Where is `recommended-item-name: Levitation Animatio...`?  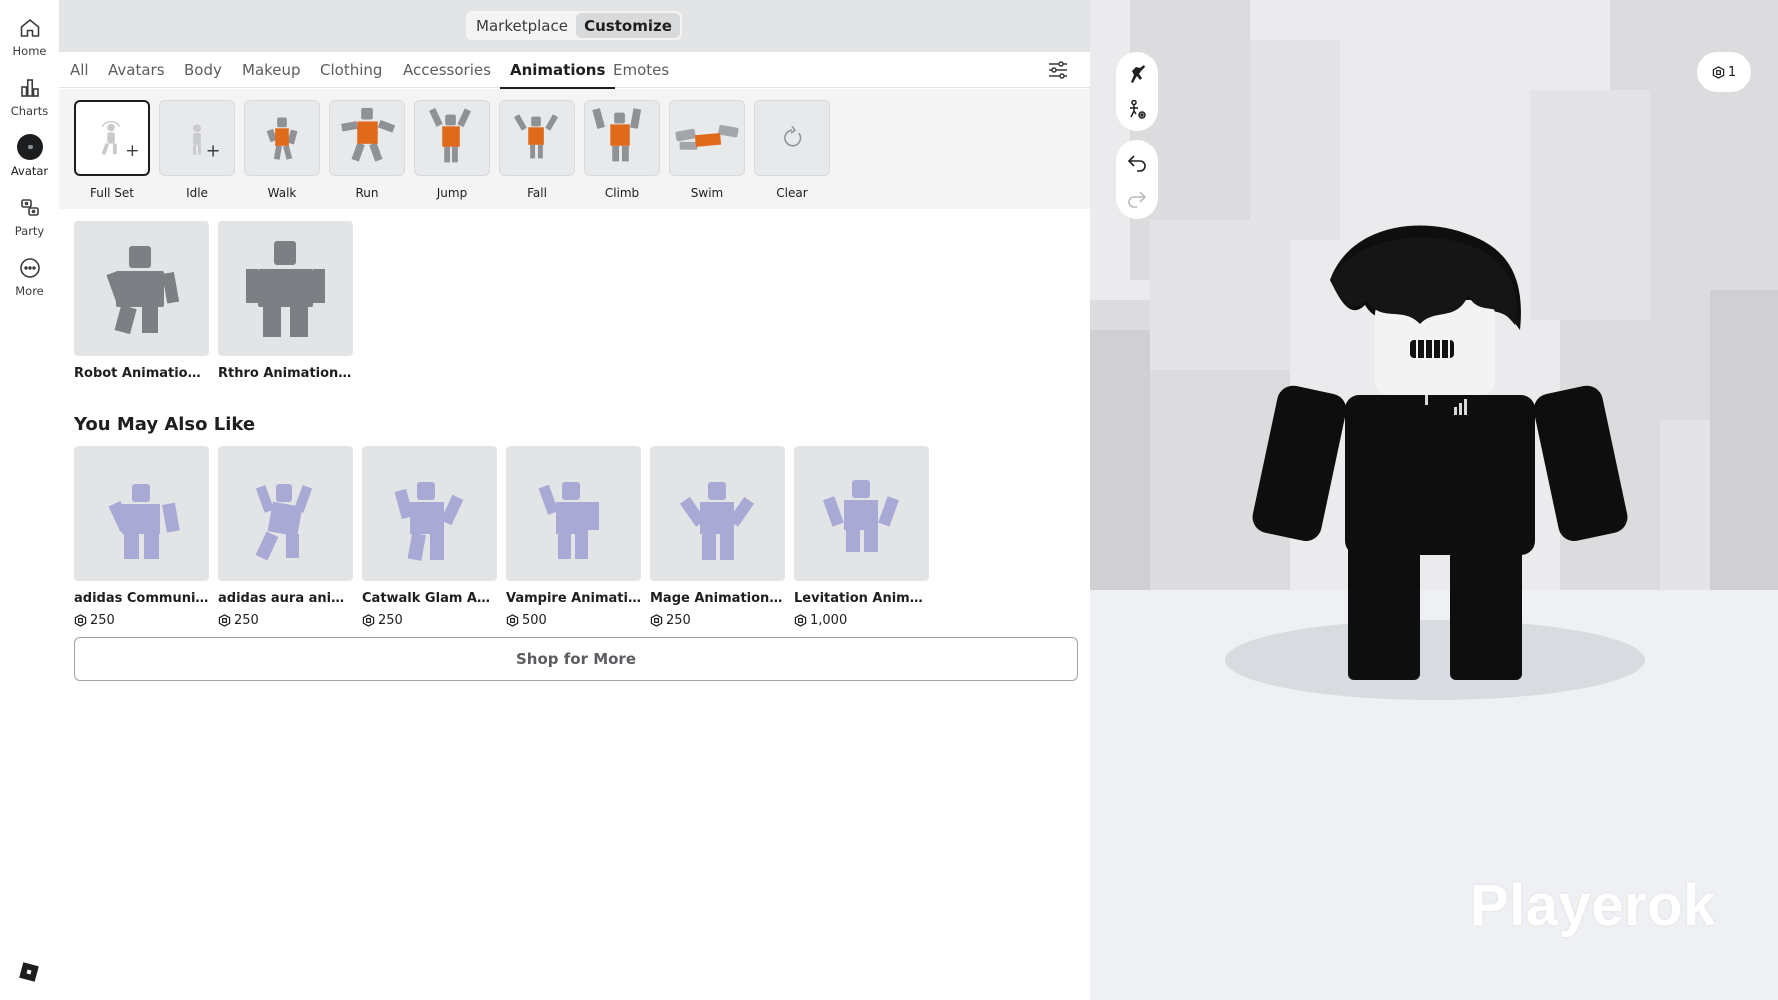
recommended-item-name: Levitation Animatio... is located at coordinates (861, 598).